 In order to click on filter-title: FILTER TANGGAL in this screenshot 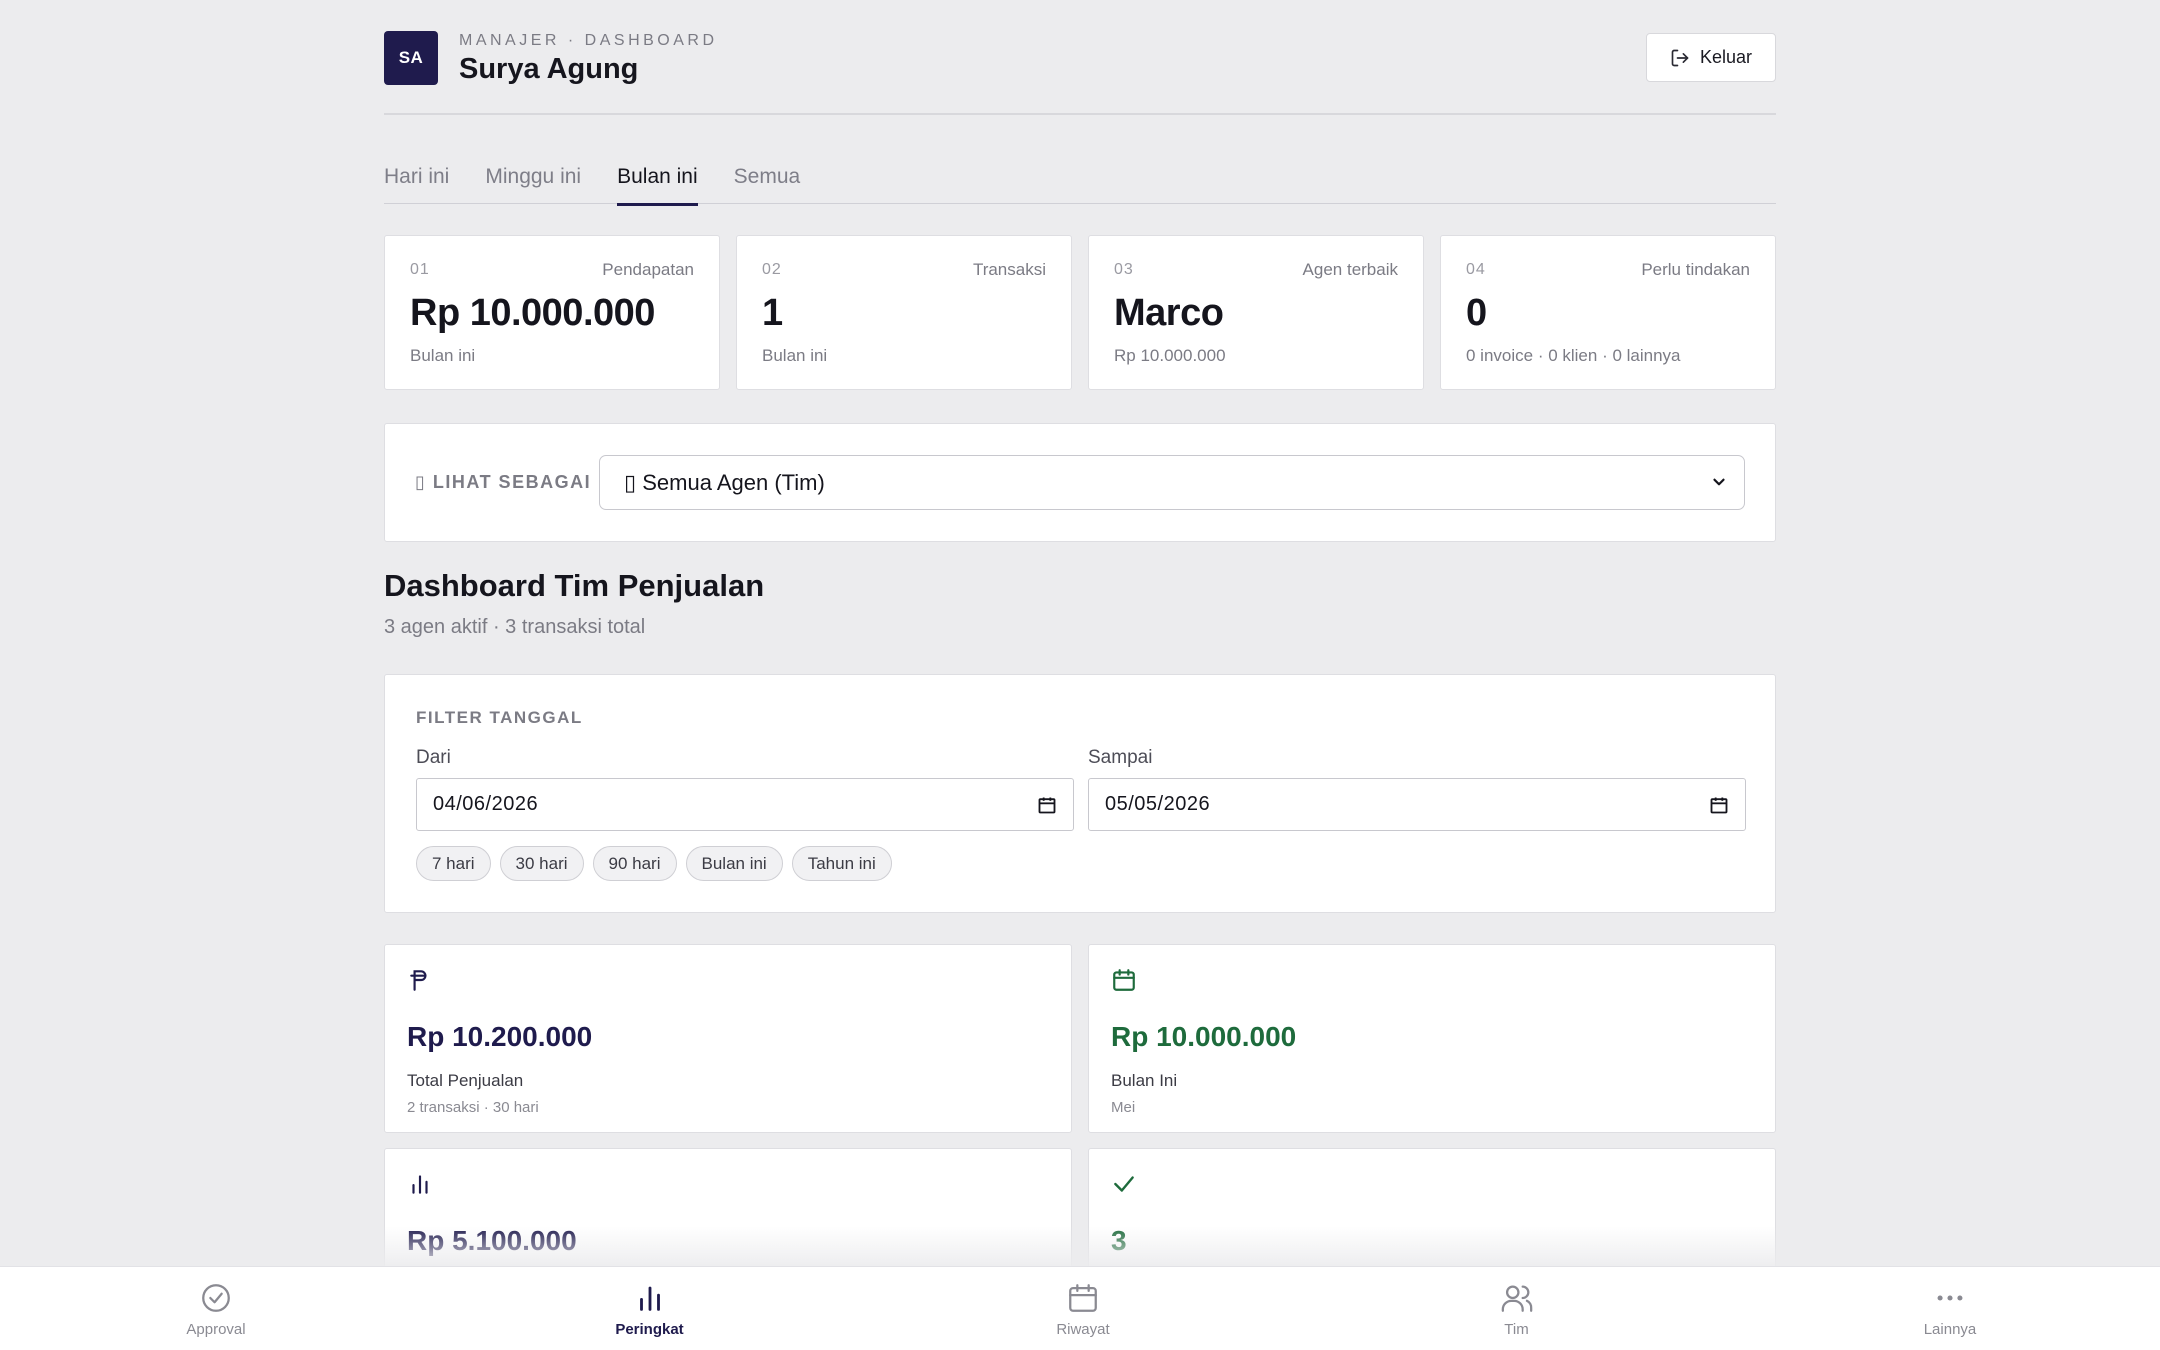, I will do `click(499, 717)`.